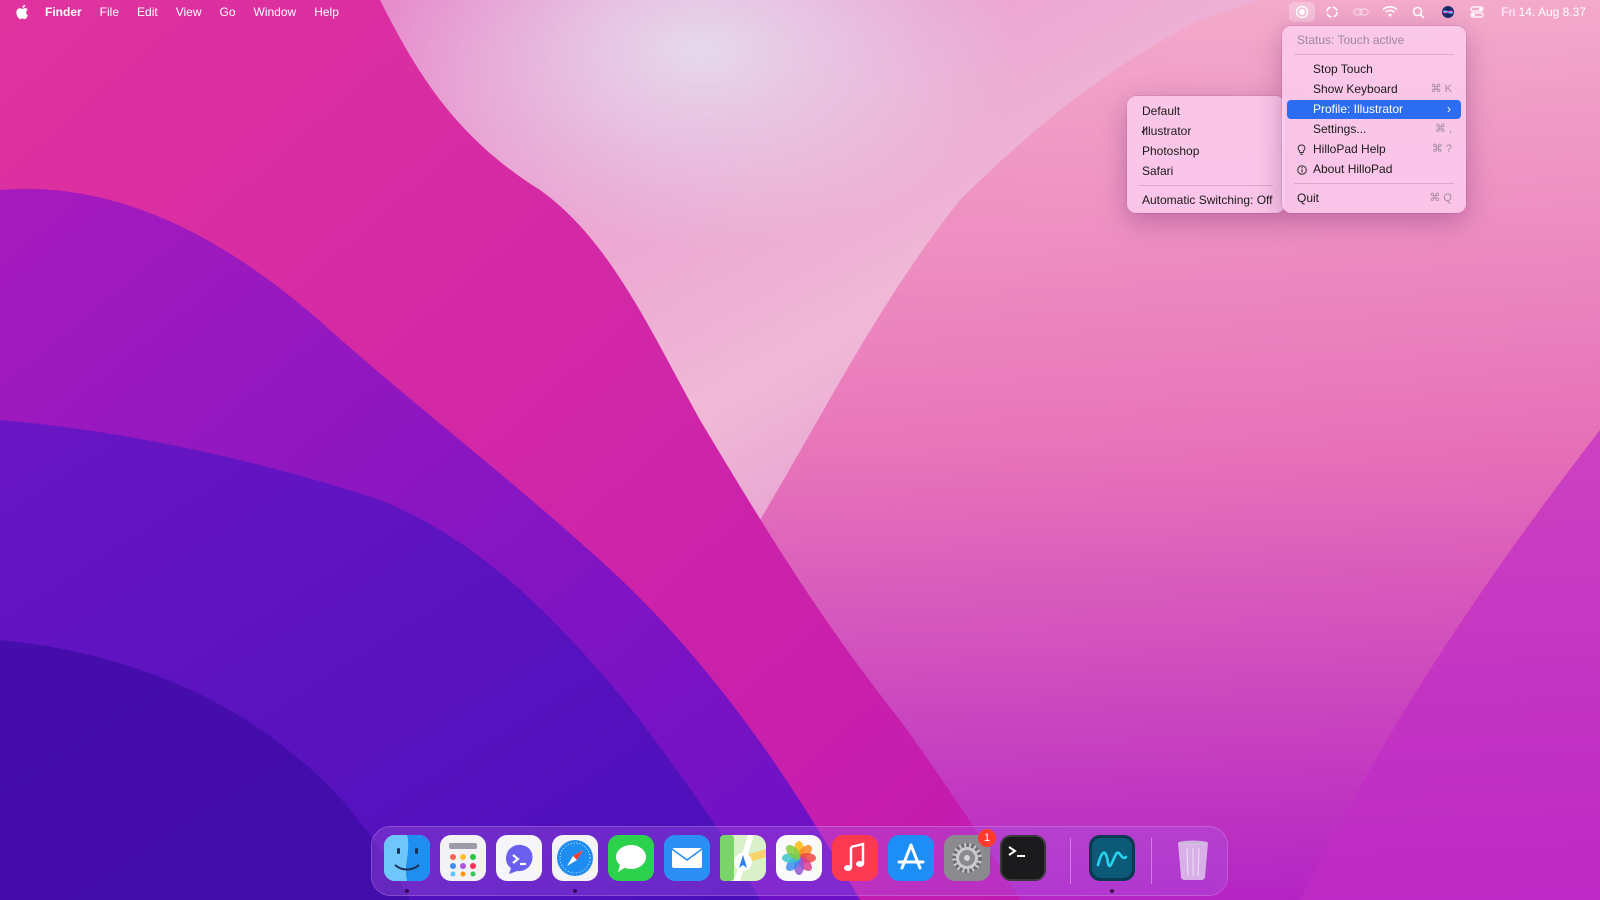  I want to click on show-keyboard-item: Show Keyboard ⌘ K, so click(1374, 89).